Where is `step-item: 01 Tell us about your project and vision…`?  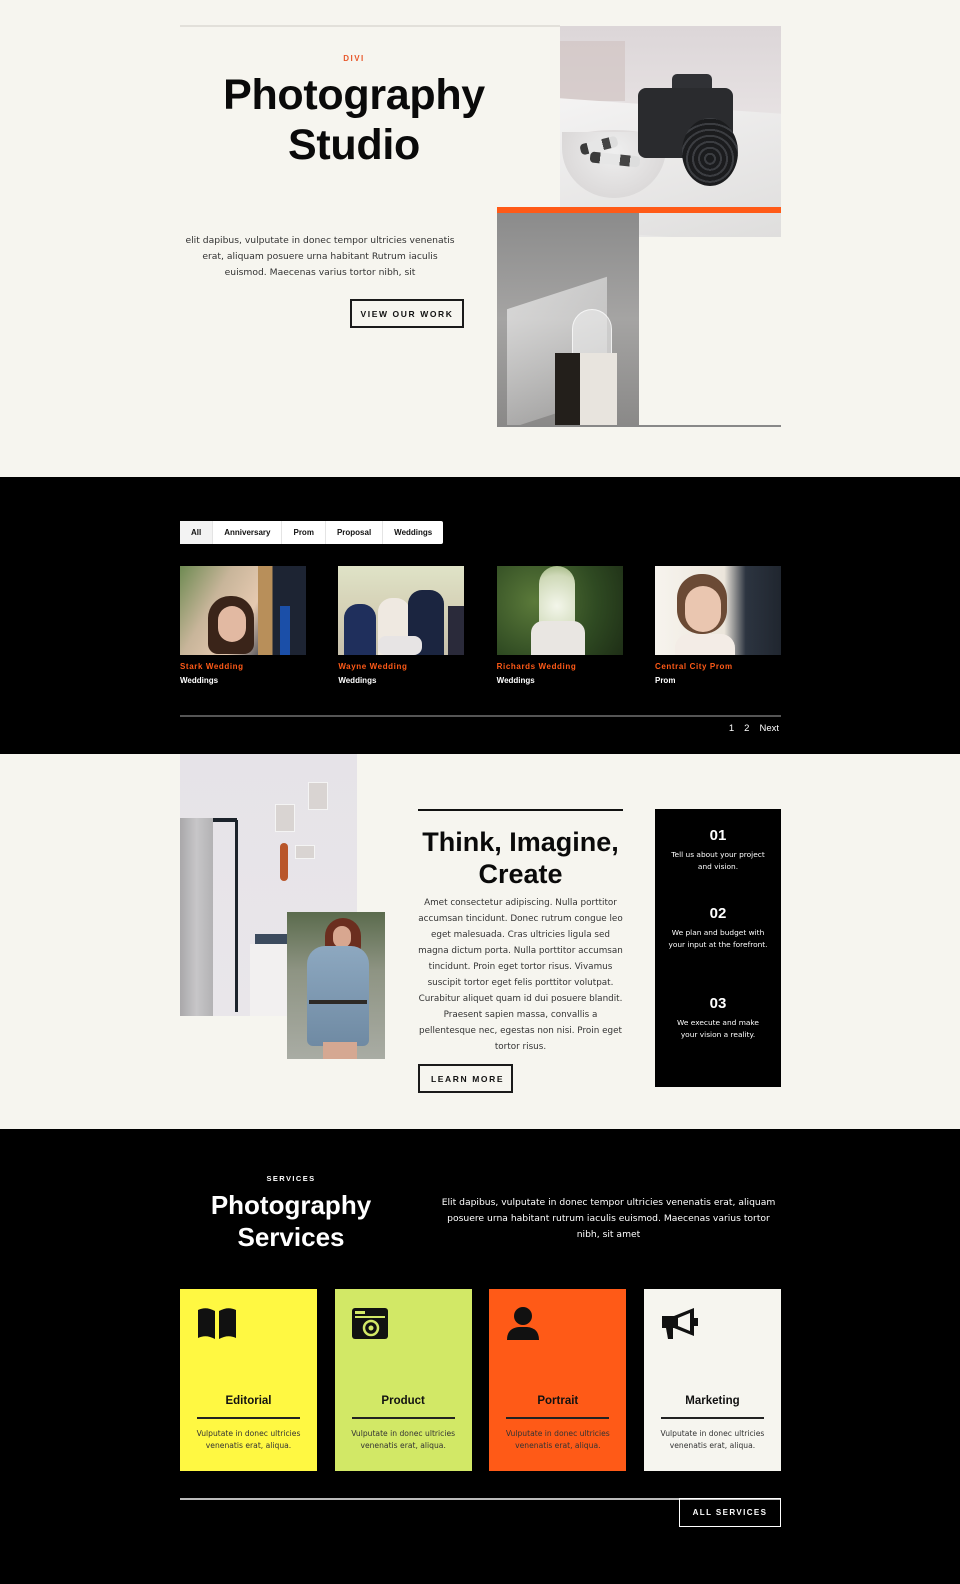 step-item: 01 Tell us about your project and vision… is located at coordinates (718, 850).